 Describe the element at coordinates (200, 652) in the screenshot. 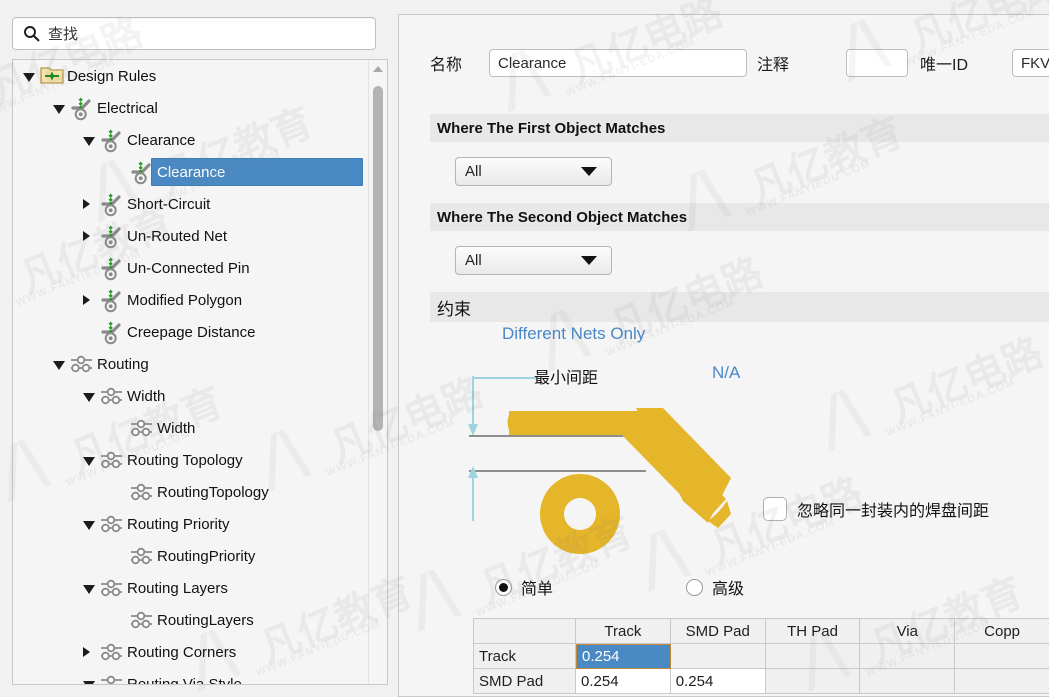

I see `tree-item-routing-corners: Routing Corners` at that location.